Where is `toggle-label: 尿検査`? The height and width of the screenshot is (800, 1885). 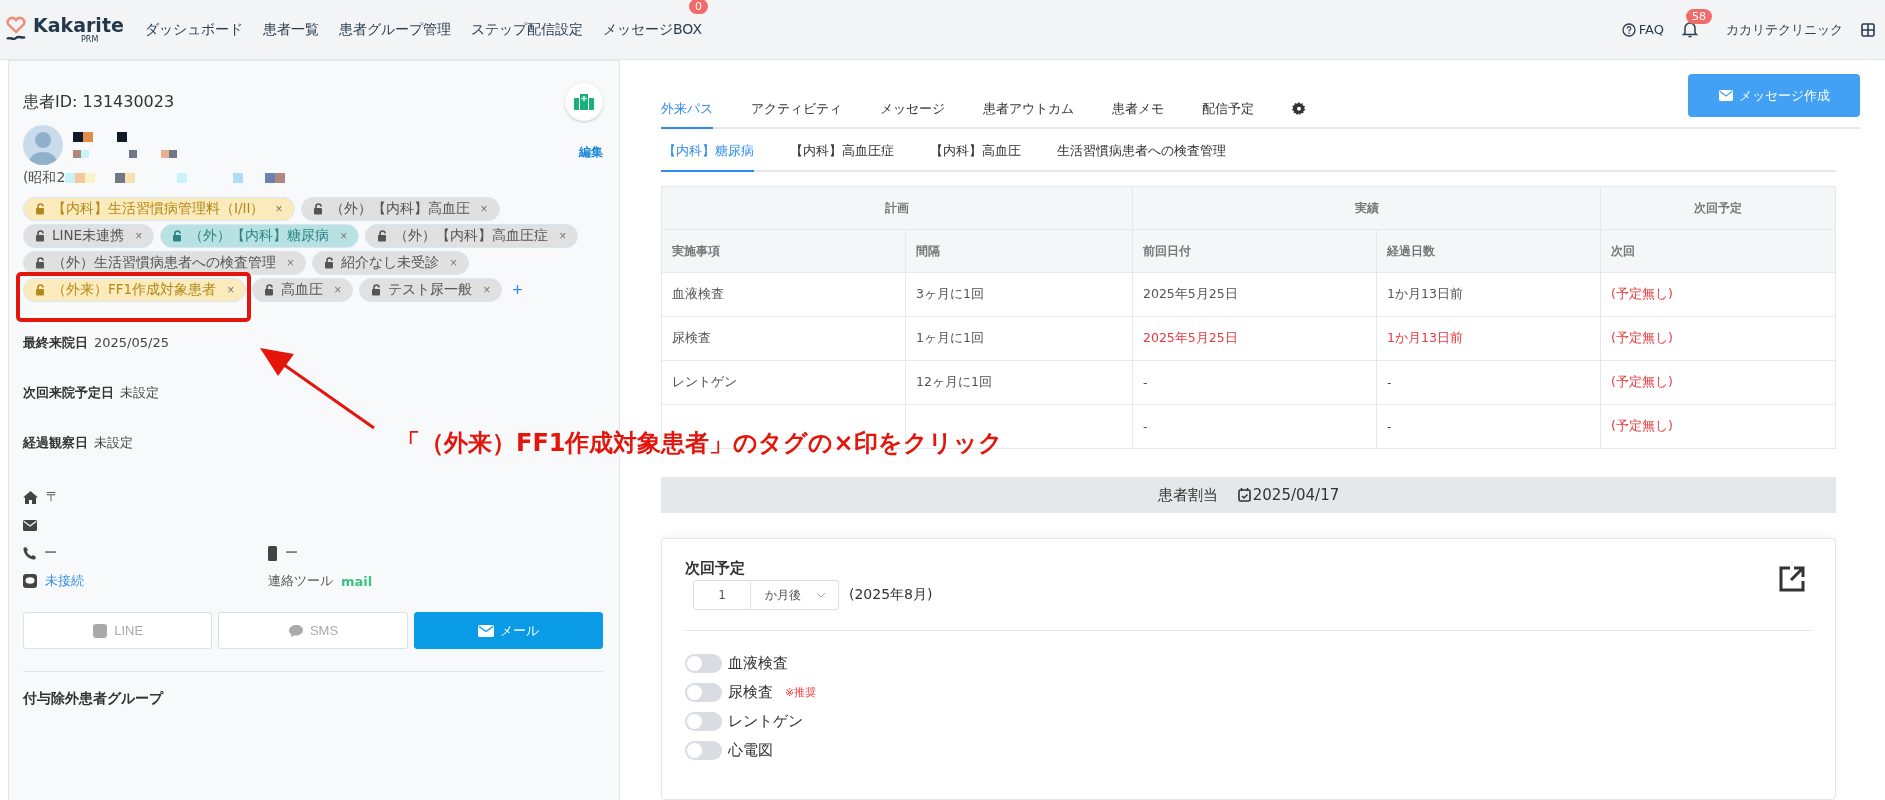 toggle-label: 尿検査 is located at coordinates (750, 693).